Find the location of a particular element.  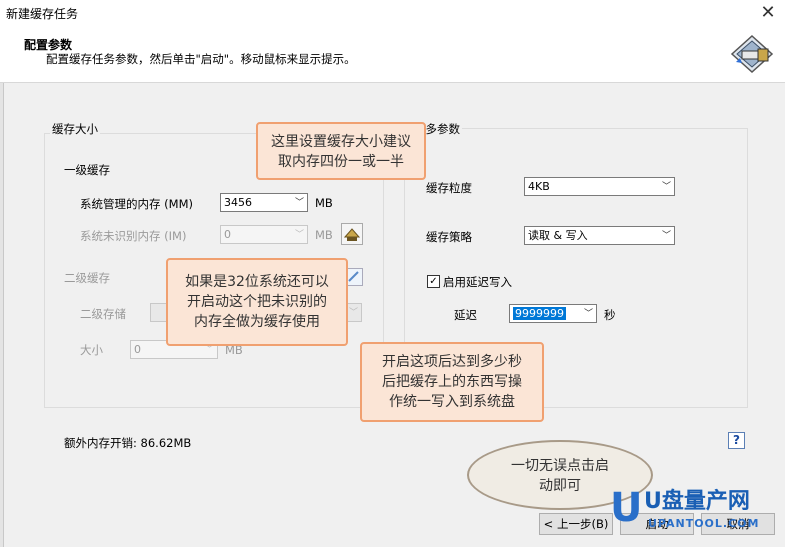

policy-value: 读取 & 写入 is located at coordinates (558, 235).